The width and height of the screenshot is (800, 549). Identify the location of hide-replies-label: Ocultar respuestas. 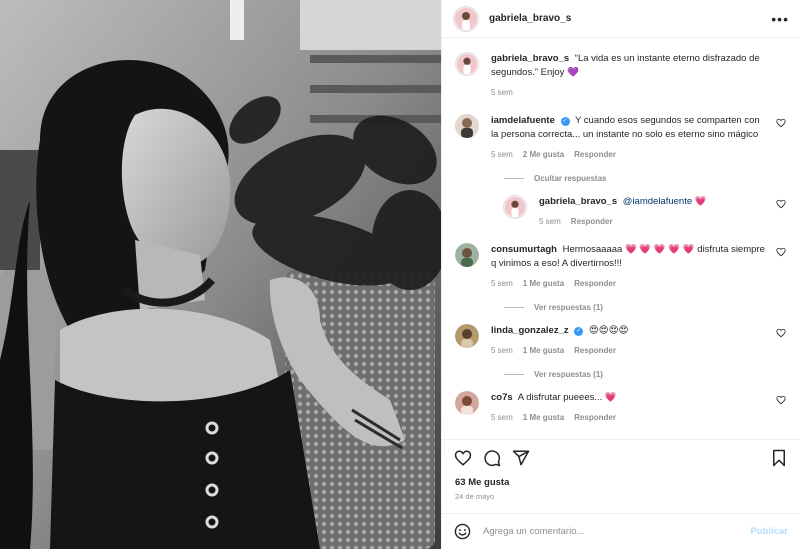
(570, 178).